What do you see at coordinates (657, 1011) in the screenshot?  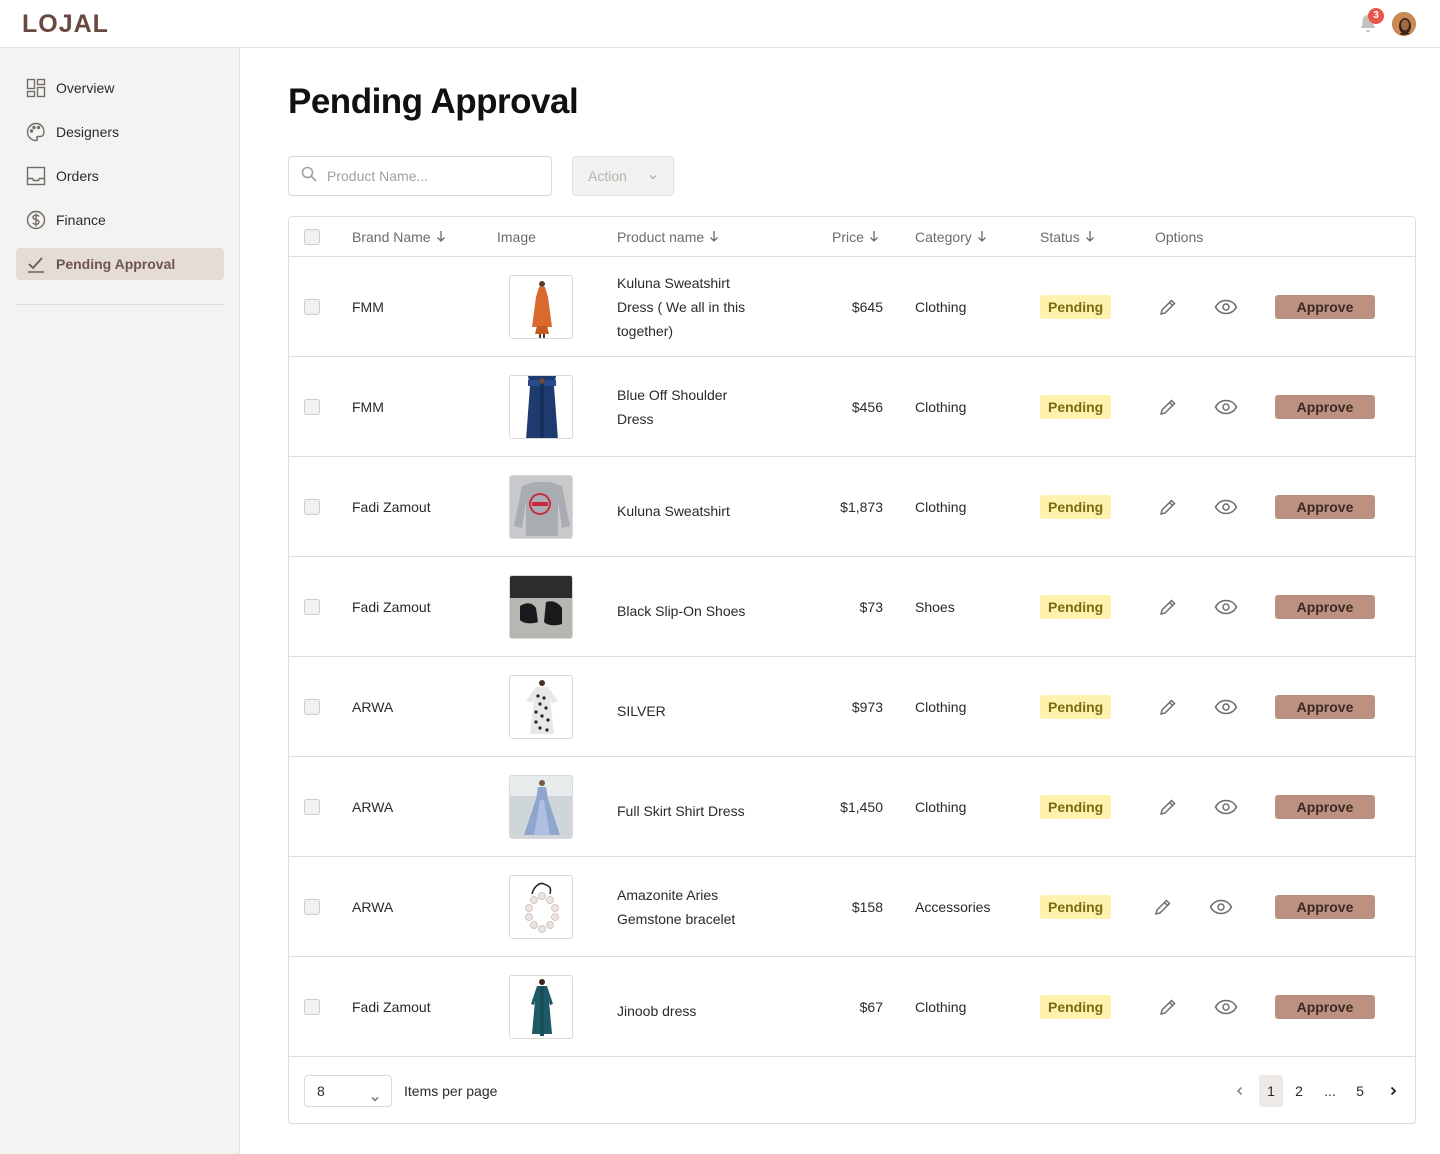 I see `product-name-cell: Jinoob dress` at bounding box center [657, 1011].